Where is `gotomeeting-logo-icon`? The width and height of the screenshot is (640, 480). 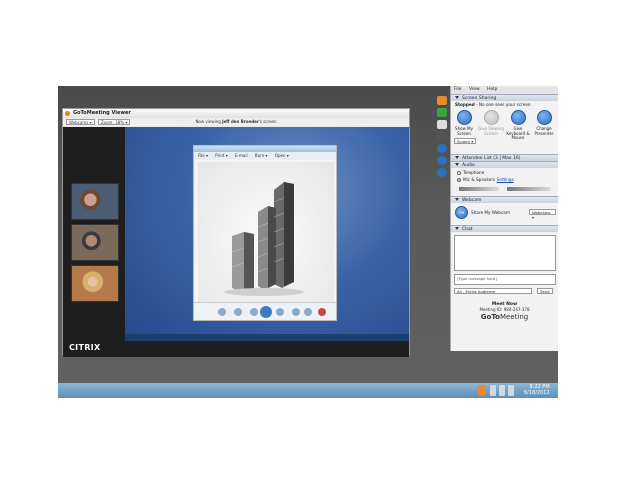 gotomeeting-logo-icon is located at coordinates (67, 113).